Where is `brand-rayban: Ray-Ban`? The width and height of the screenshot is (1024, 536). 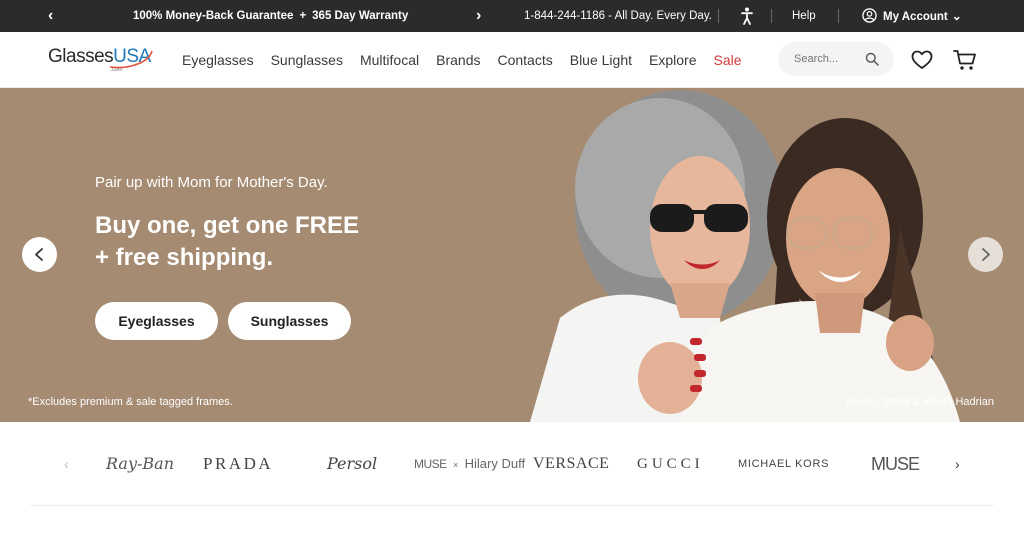 brand-rayban: Ray-Ban is located at coordinates (140, 464).